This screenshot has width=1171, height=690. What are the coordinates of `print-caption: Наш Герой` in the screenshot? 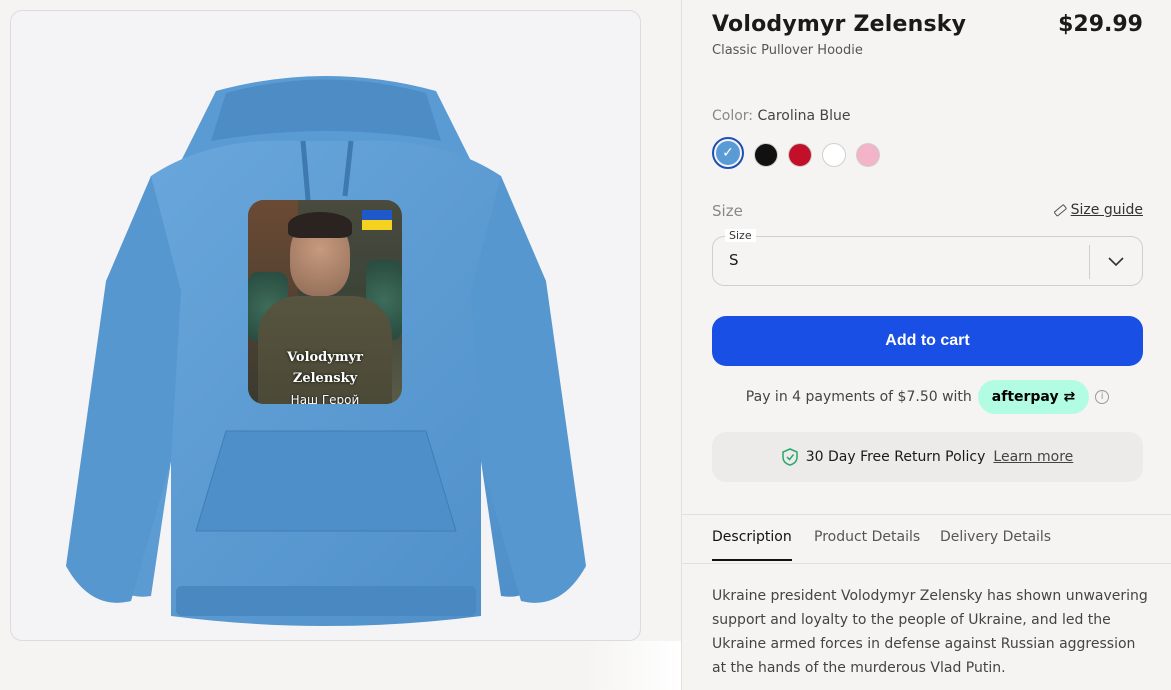 It's located at (325, 398).